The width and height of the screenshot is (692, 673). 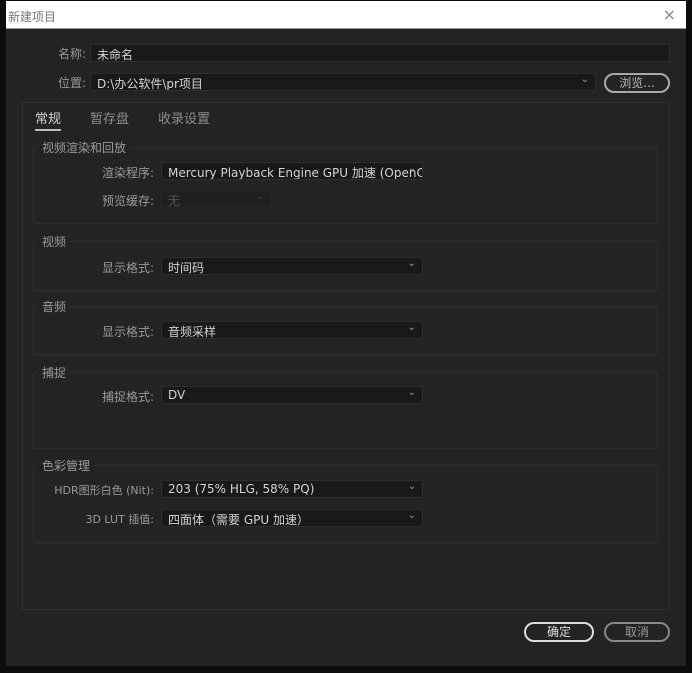 What do you see at coordinates (186, 268) in the screenshot?
I see `video-format-value: 时间码` at bounding box center [186, 268].